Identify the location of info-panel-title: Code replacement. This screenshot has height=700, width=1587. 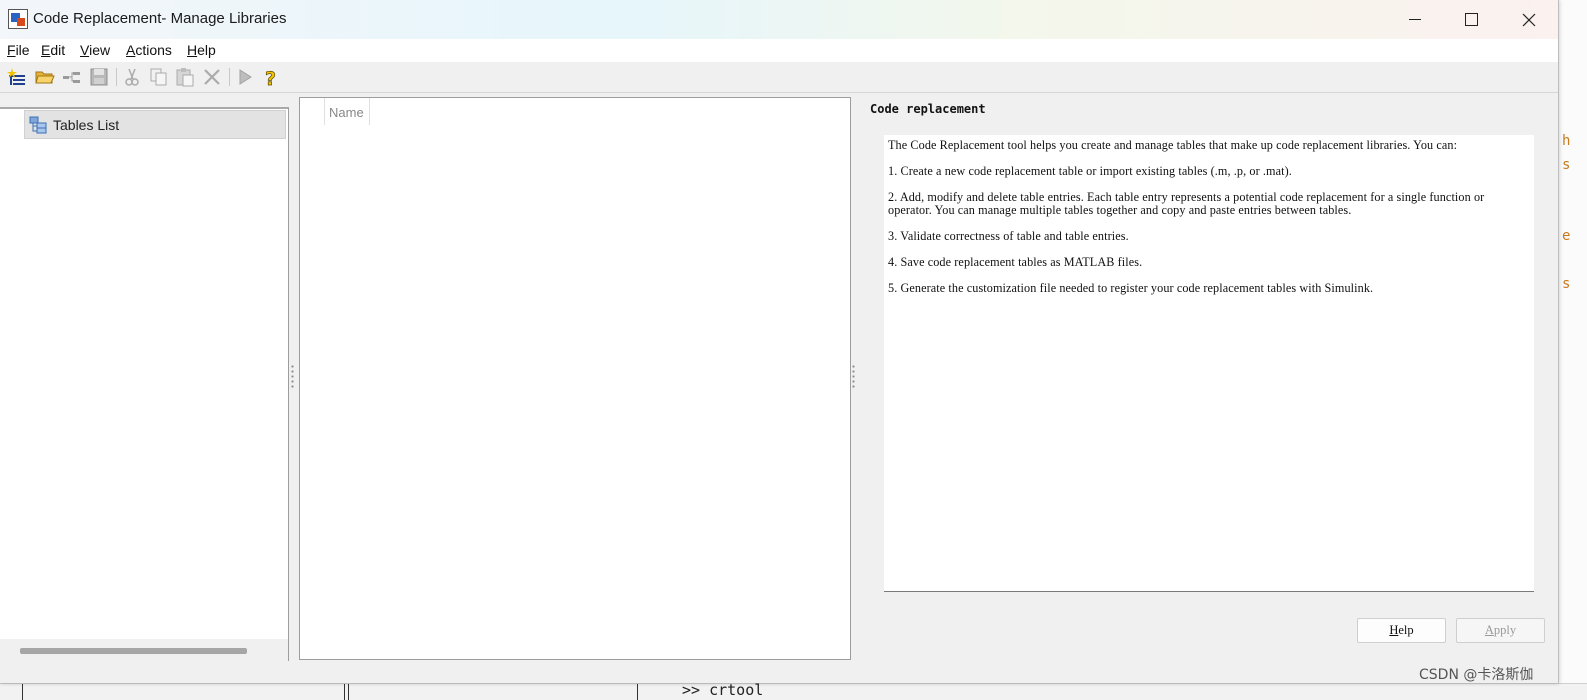
(928, 109).